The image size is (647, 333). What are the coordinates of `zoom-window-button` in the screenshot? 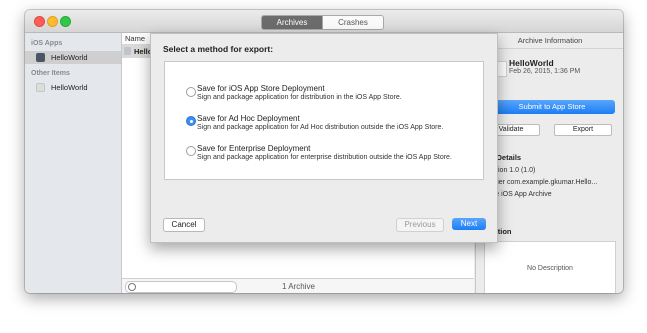 It's located at (65, 21).